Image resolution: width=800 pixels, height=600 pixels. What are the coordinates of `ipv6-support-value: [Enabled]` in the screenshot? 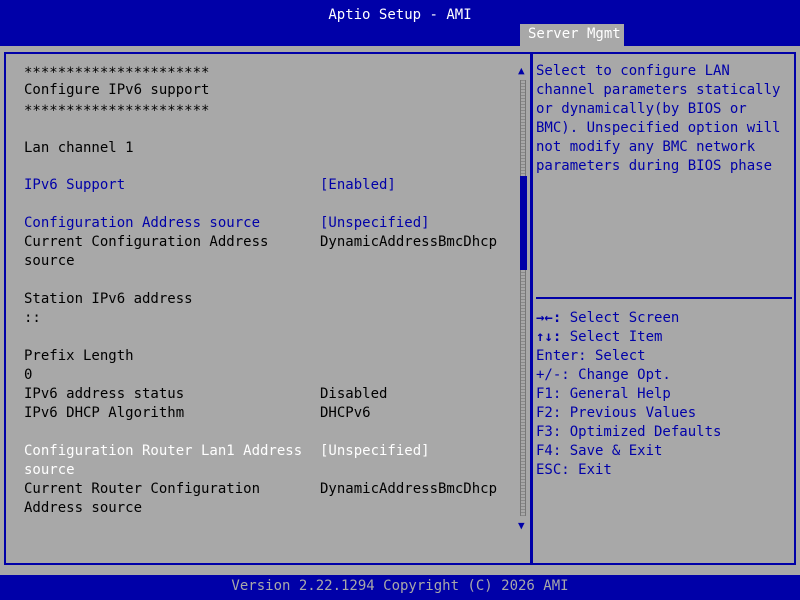 It's located at (358, 185).